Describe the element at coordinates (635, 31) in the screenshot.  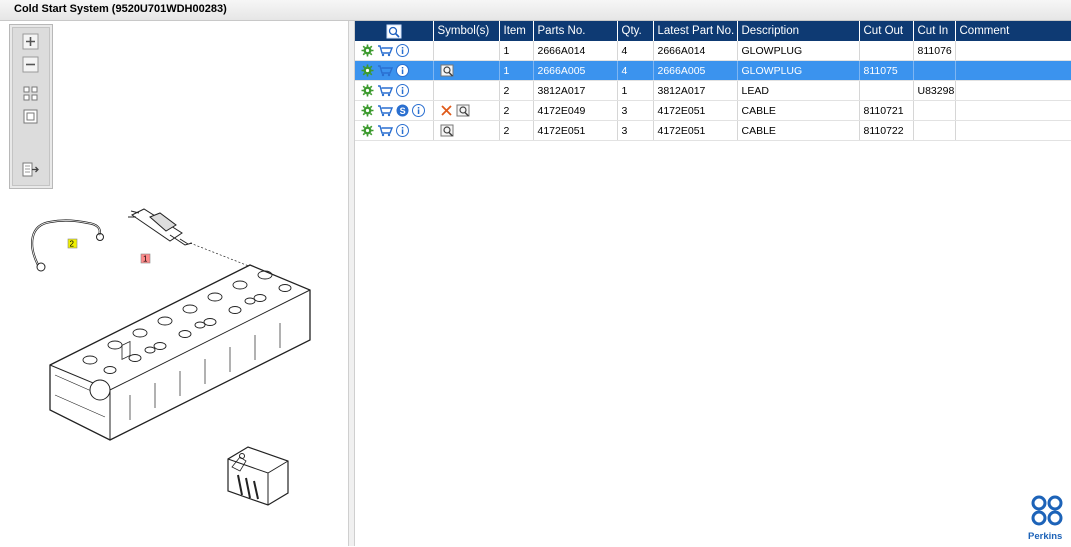
I see `header-qty: Qty.` at that location.